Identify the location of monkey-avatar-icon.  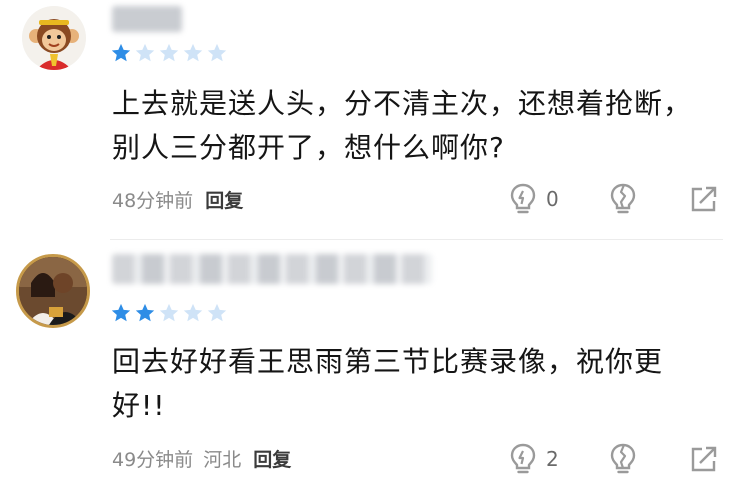
(54, 38).